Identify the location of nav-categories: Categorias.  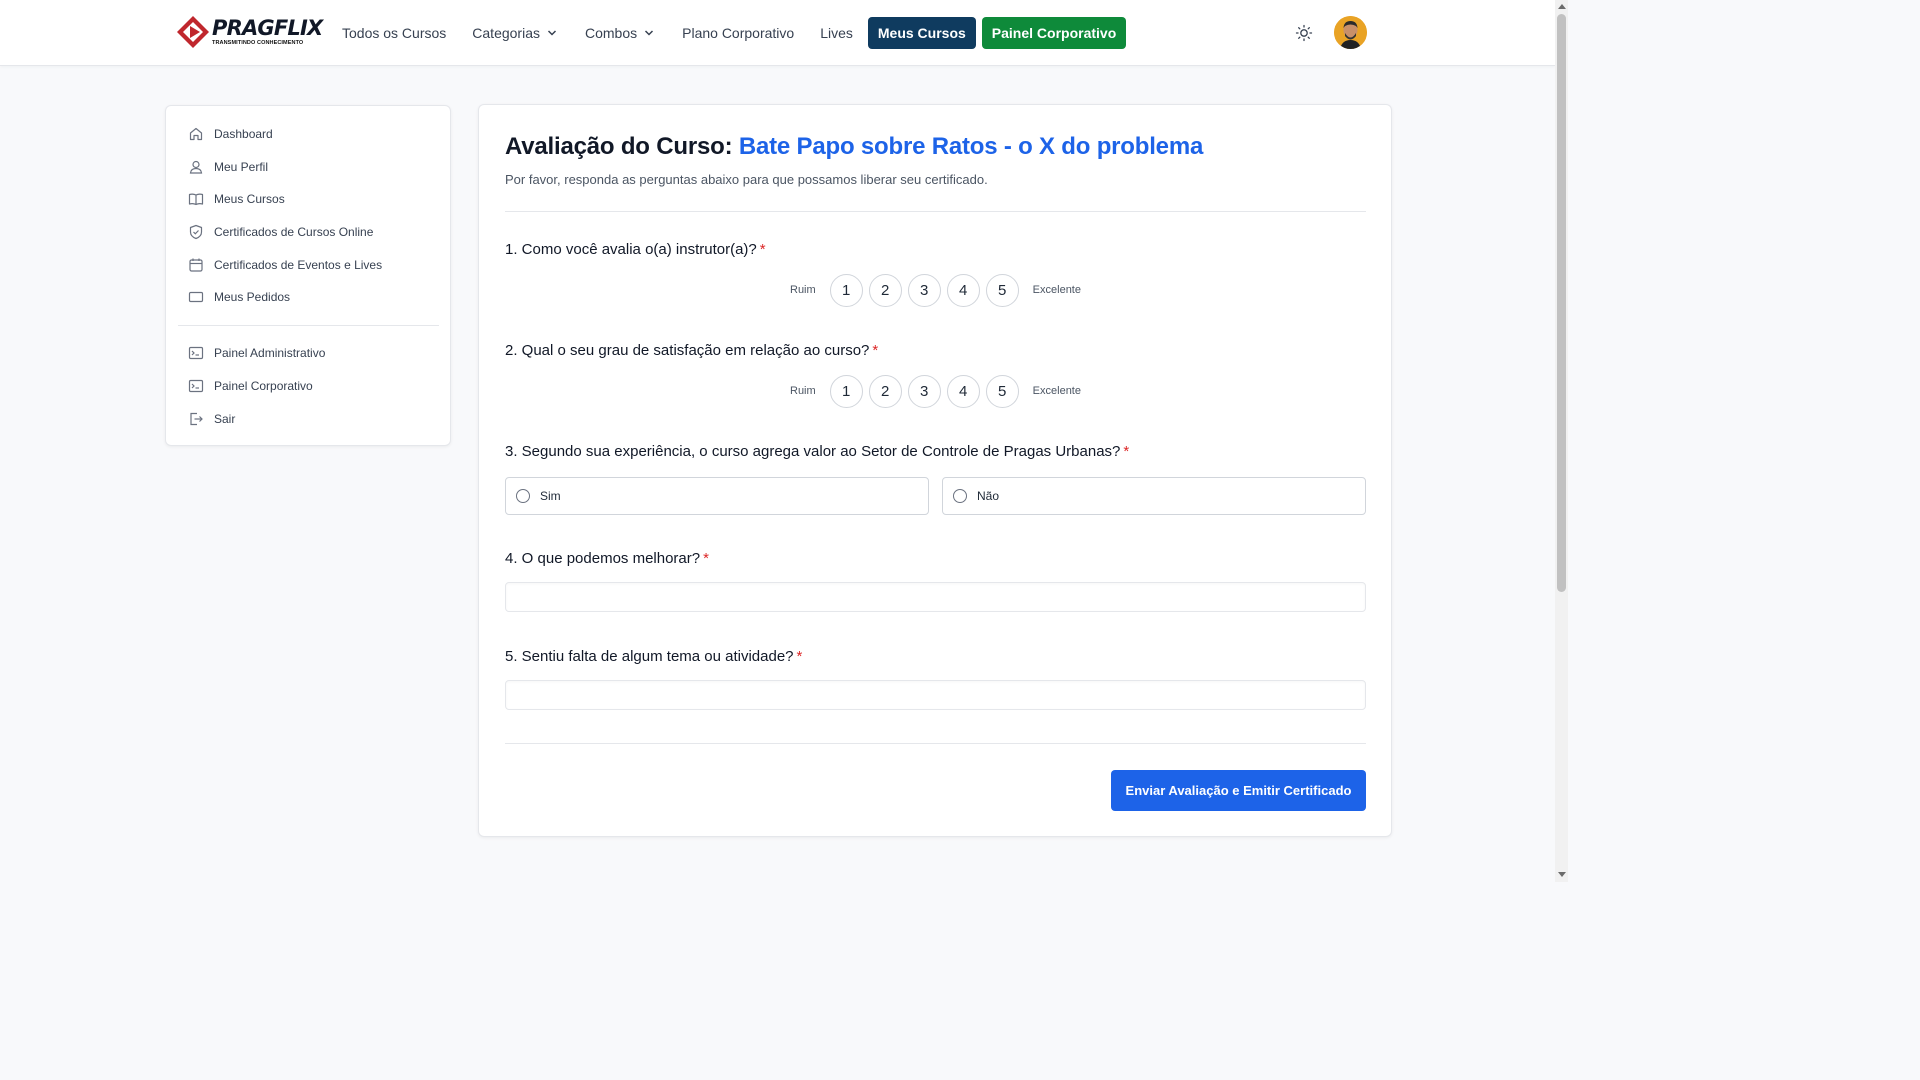
(514, 32).